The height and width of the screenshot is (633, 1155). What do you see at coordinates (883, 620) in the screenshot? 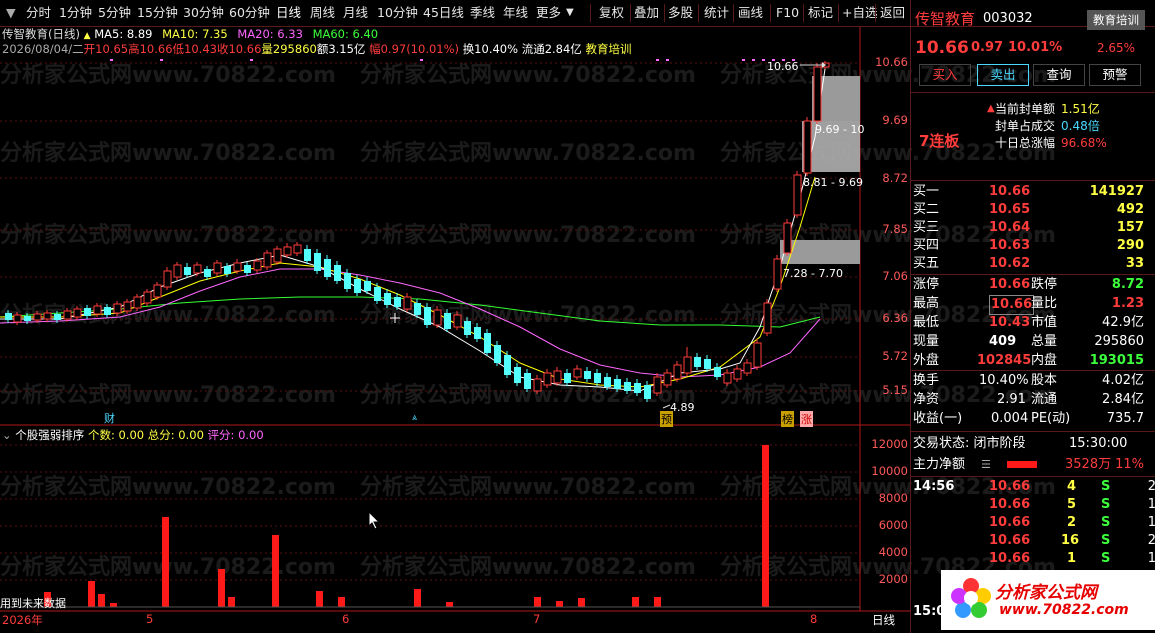
I see `period-label: 日线` at bounding box center [883, 620].